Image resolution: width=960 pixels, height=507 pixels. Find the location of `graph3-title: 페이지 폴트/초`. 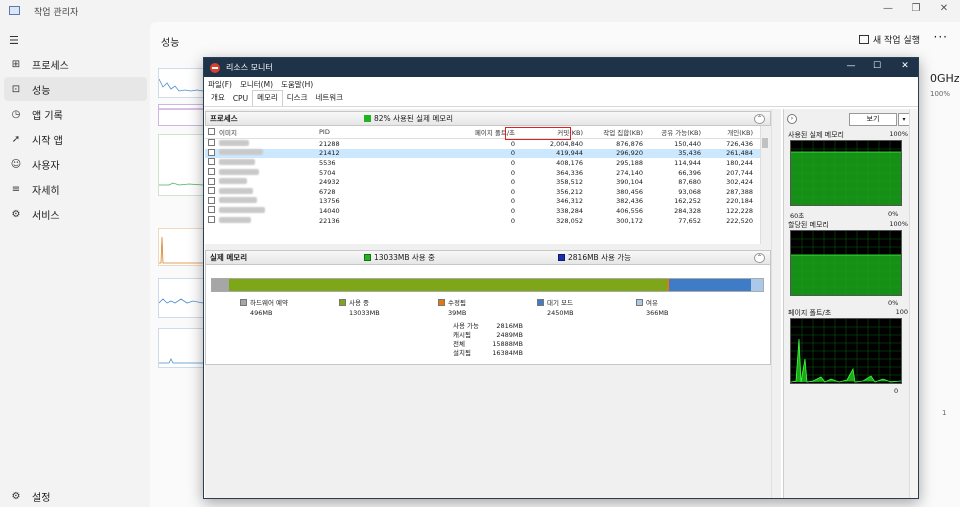

graph3-title: 페이지 폴트/초 is located at coordinates (810, 313).